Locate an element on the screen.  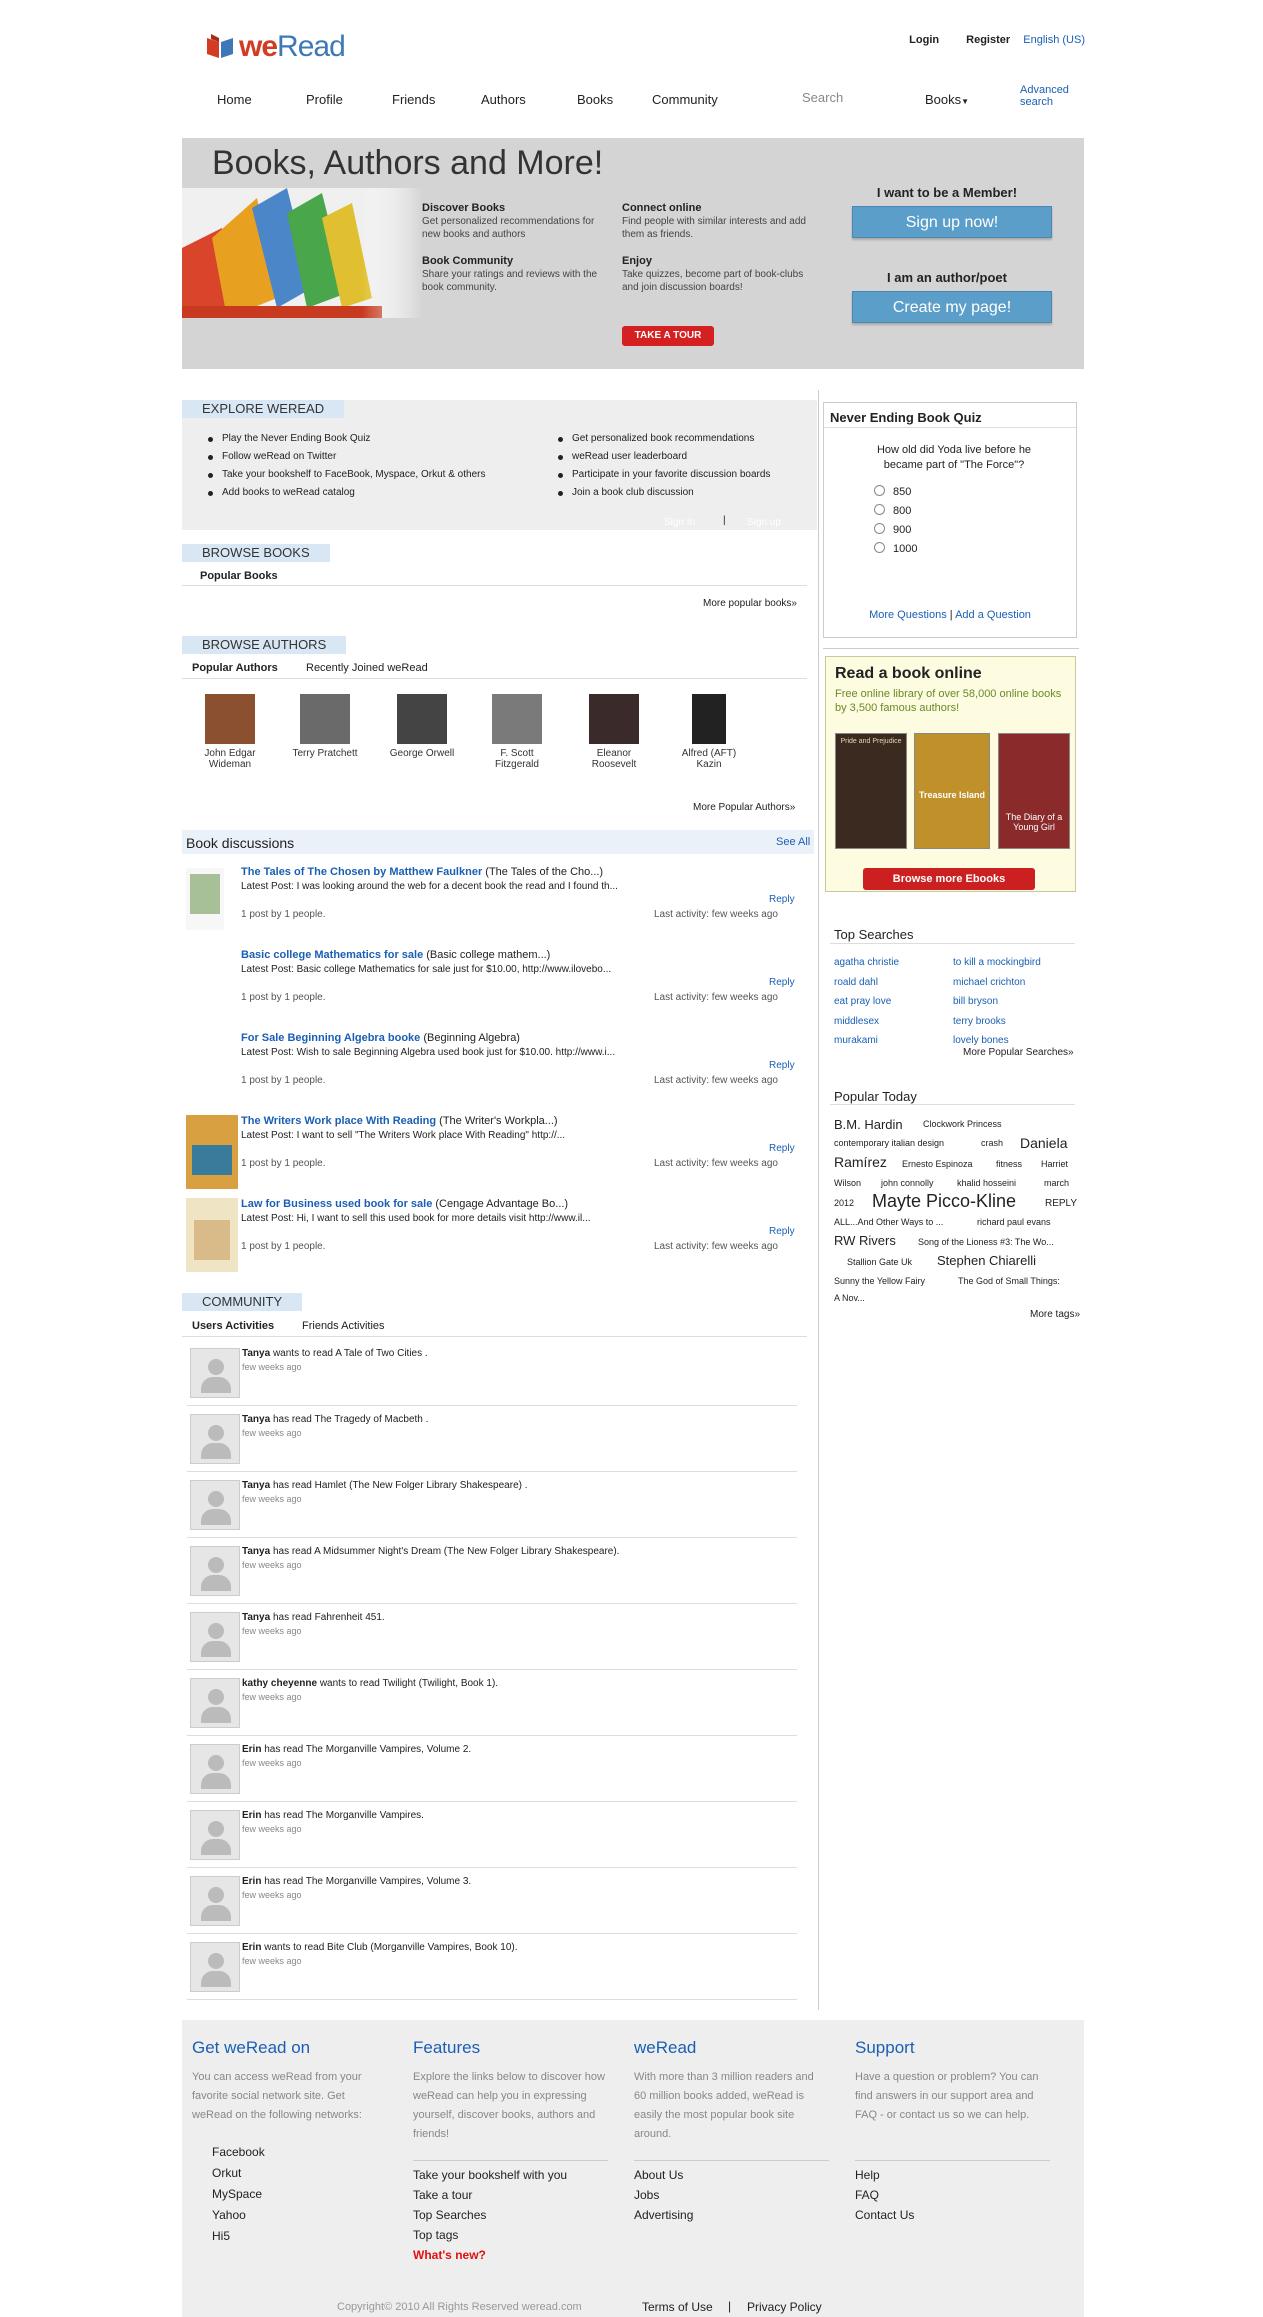
footer-link-facebook: Facebook is located at coordinates (238, 2152).